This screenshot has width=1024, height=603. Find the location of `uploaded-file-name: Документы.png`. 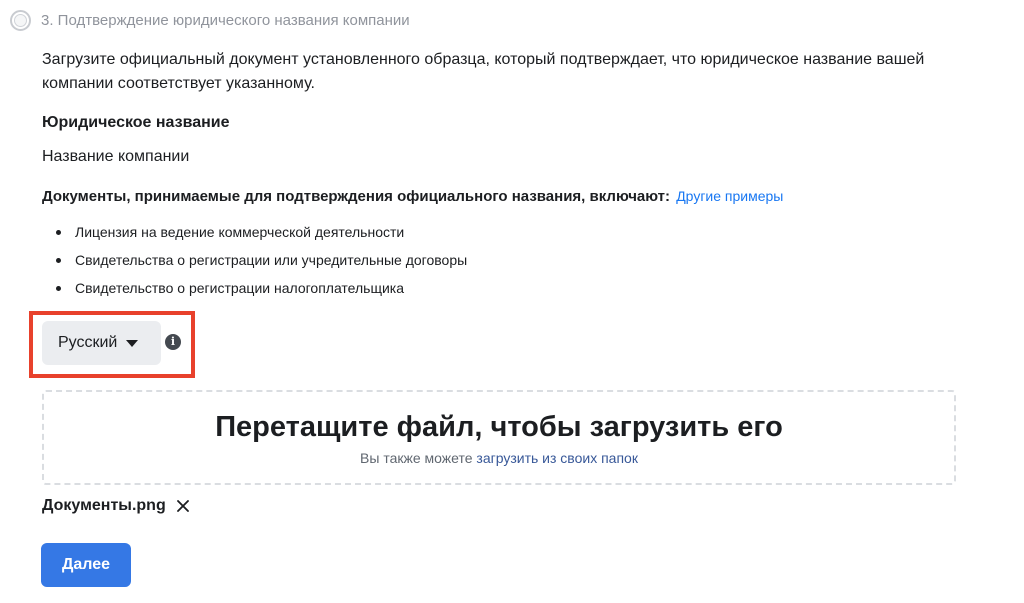

uploaded-file-name: Документы.png is located at coordinates (104, 505).